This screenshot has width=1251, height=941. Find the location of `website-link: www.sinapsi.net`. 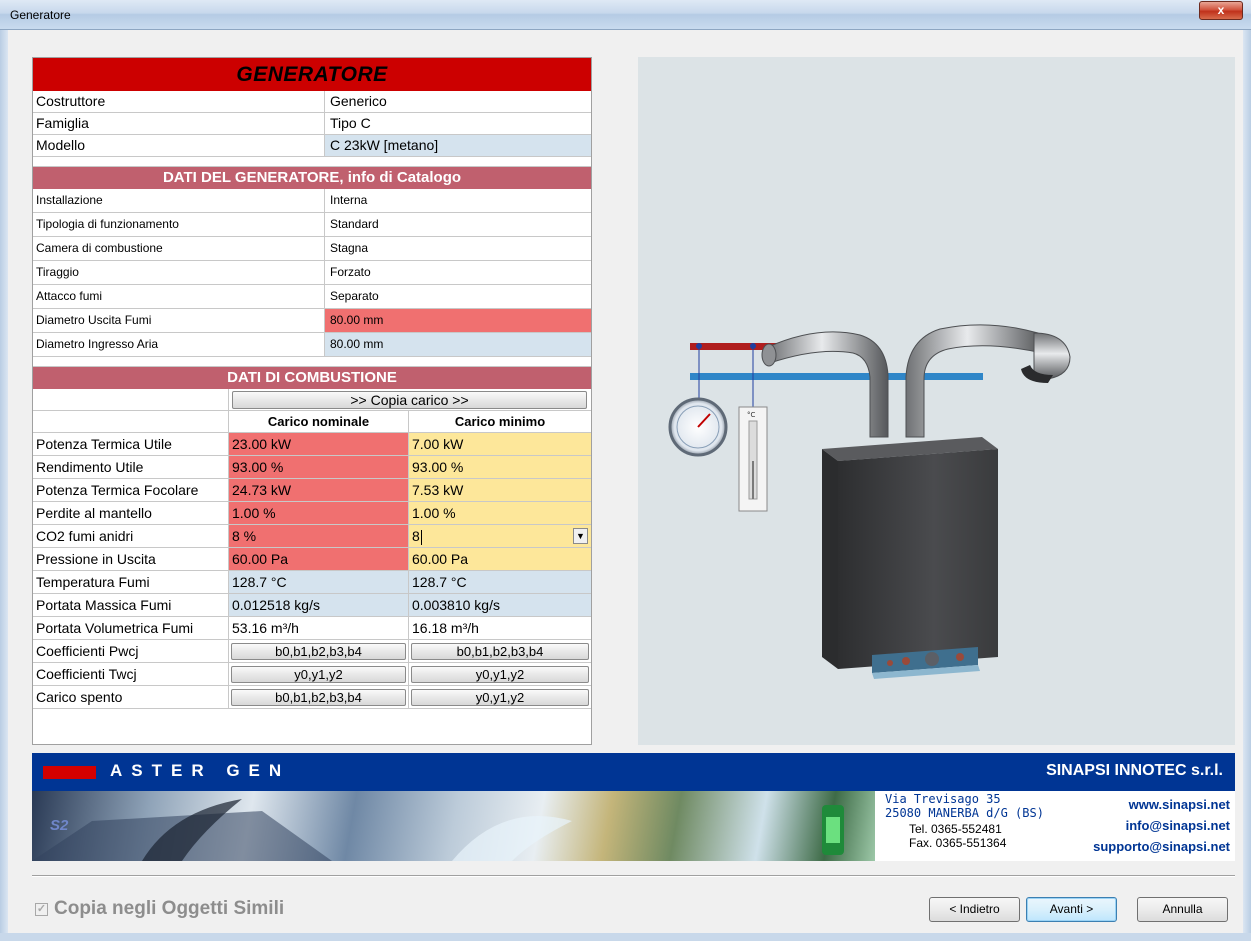

website-link: www.sinapsi.net is located at coordinates (1161, 804).